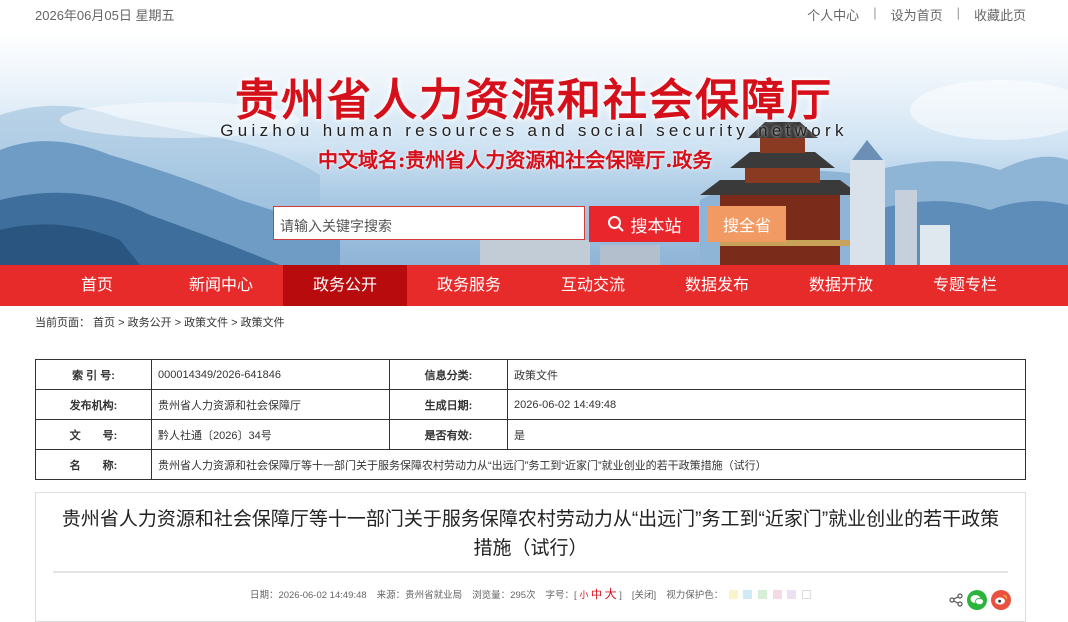 The image size is (1068, 622). I want to click on table-row: 文 号: 黔人社通〔2026〕34号 是否有效: 是, so click(530, 434).